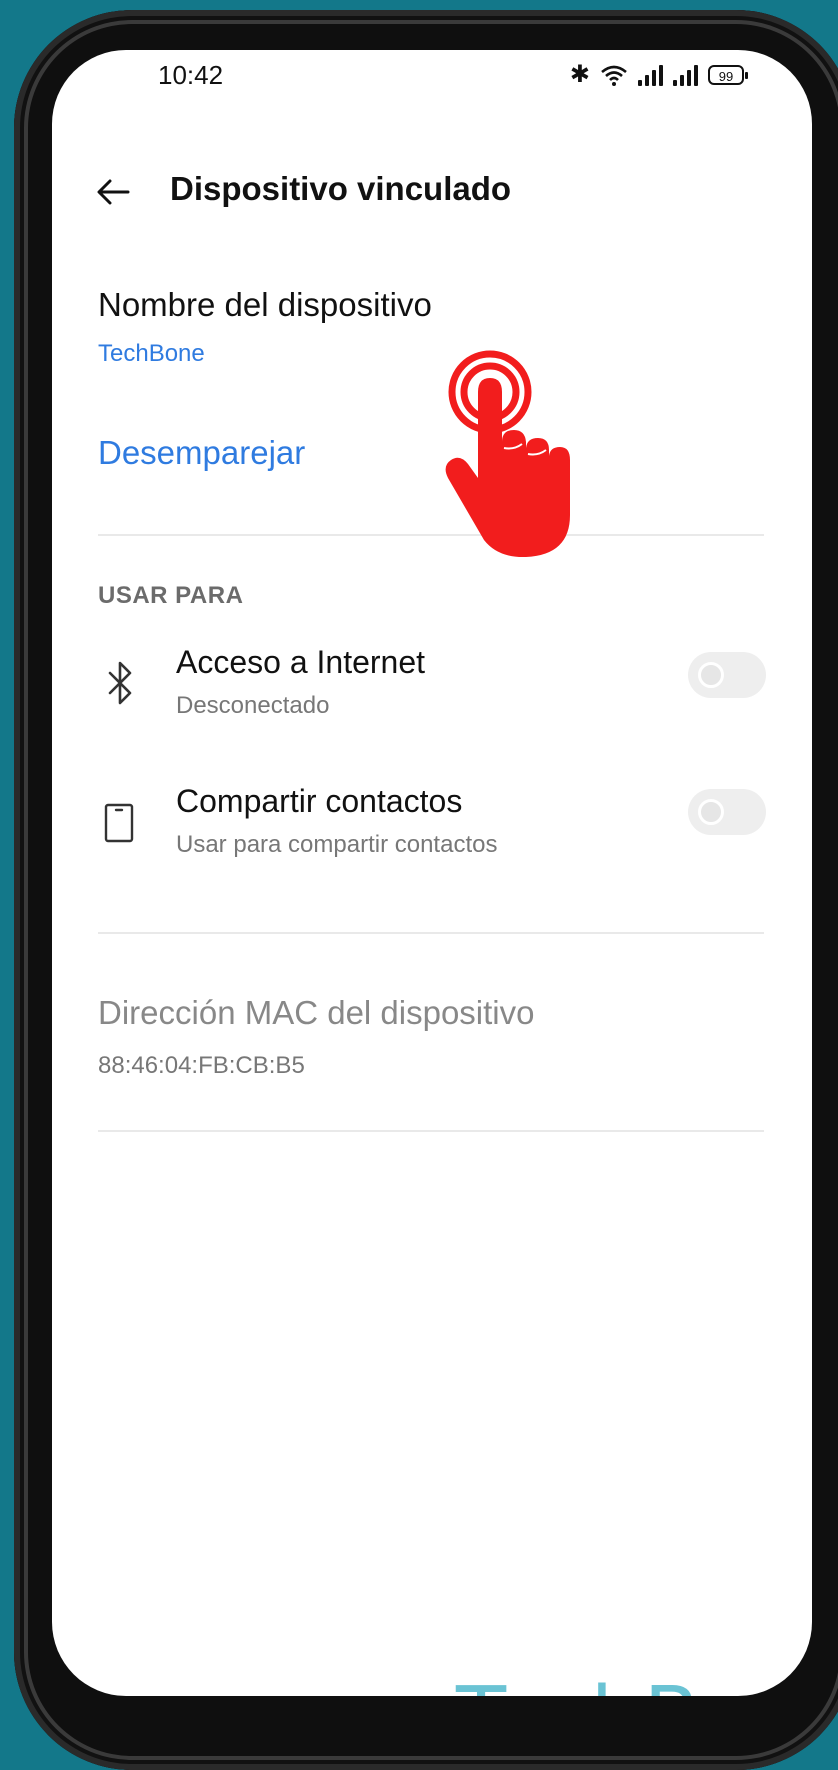 The image size is (838, 1770). What do you see at coordinates (191, 75) in the screenshot?
I see `status-time: 10:42` at bounding box center [191, 75].